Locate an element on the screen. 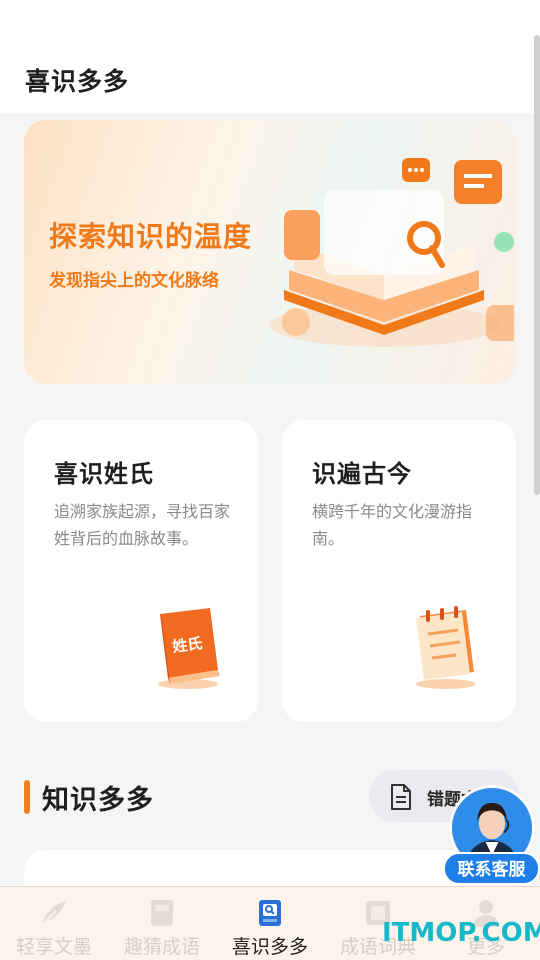 The image size is (540, 960). page-title: 喜识多多 is located at coordinates (77, 81).